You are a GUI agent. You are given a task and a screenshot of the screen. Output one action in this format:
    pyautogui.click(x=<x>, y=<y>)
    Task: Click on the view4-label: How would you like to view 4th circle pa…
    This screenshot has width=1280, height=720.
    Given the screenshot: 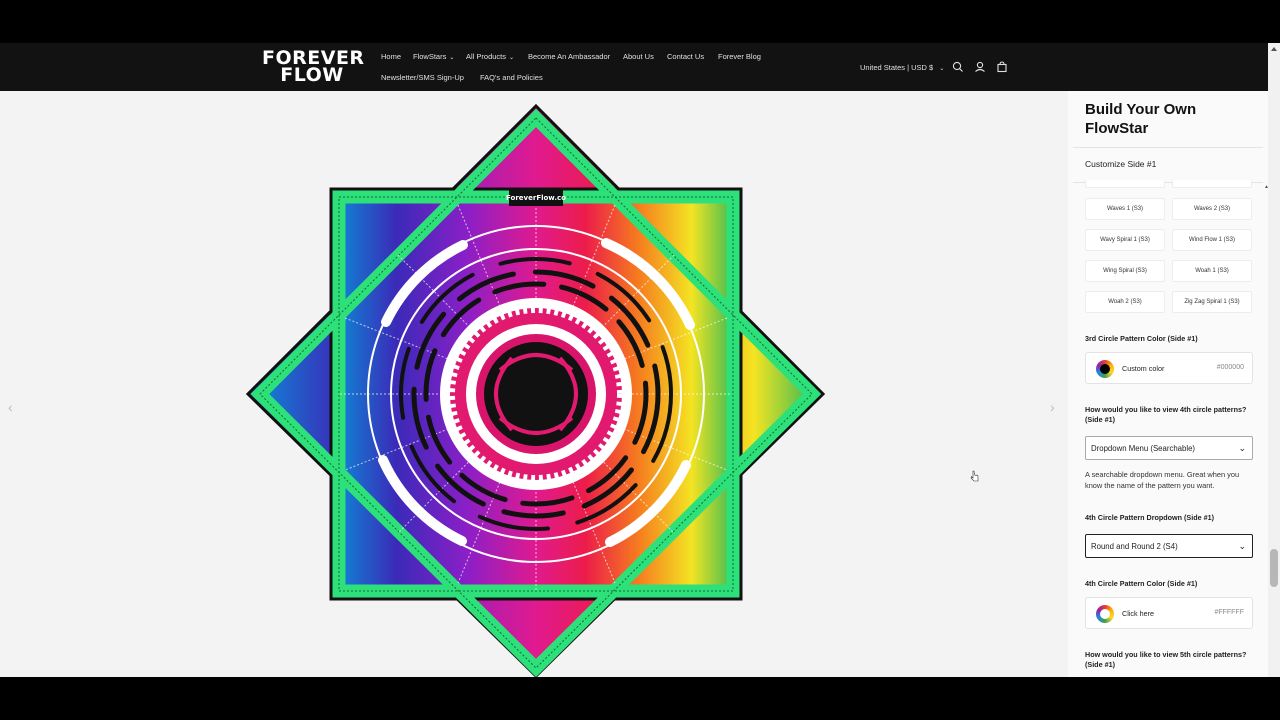 What is the action you would take?
    pyautogui.click(x=1166, y=414)
    